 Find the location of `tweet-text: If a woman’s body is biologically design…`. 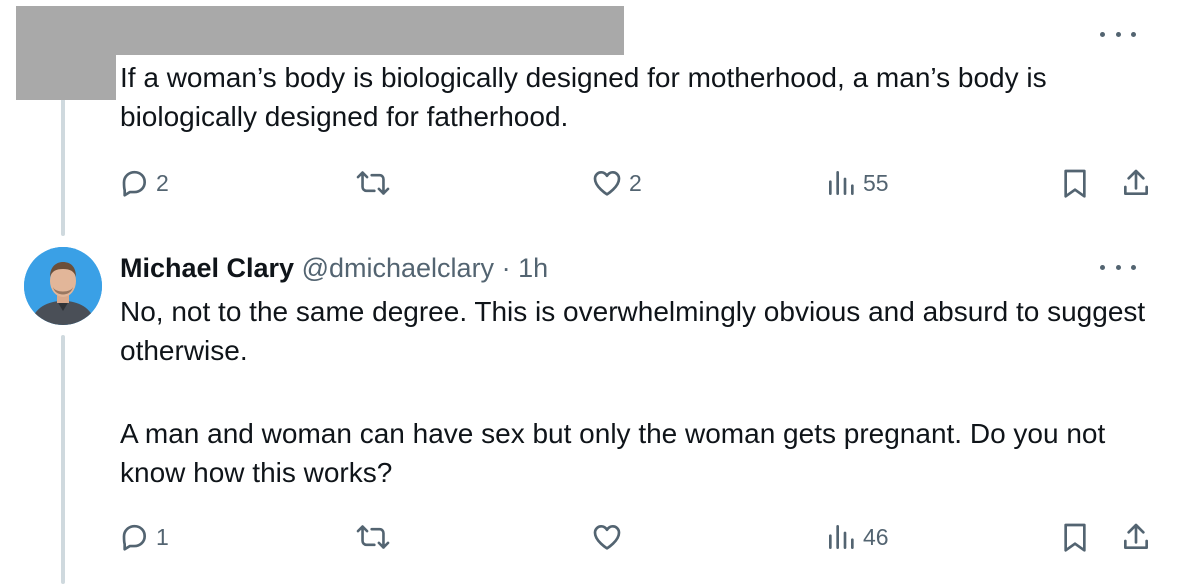

tweet-text: If a woman’s body is biologically design… is located at coordinates (583, 97).